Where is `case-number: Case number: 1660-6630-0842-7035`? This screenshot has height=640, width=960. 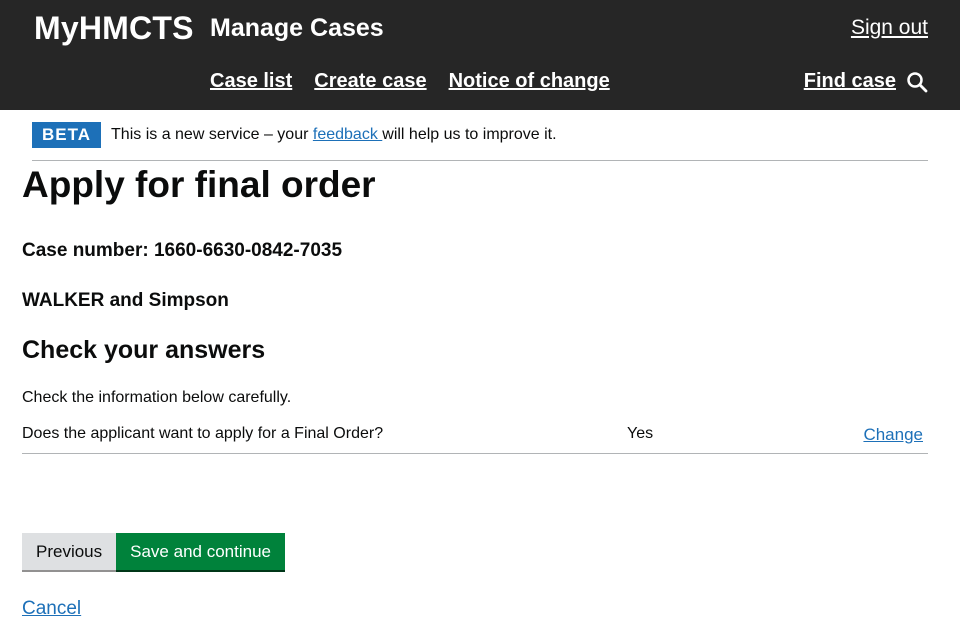 case-number: Case number: 1660-6630-0842-7035 is located at coordinates (182, 250).